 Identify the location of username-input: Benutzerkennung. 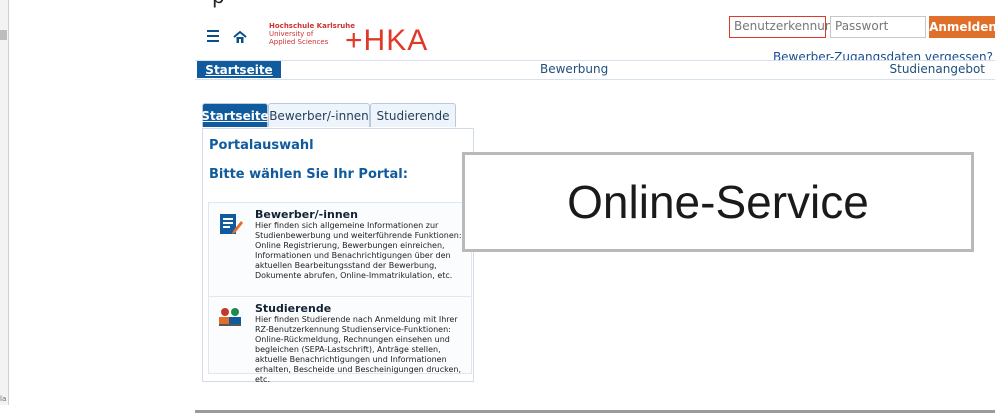
(784, 27).